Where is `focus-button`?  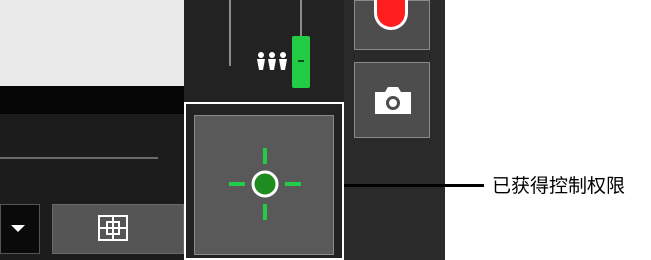 focus-button is located at coordinates (264, 185).